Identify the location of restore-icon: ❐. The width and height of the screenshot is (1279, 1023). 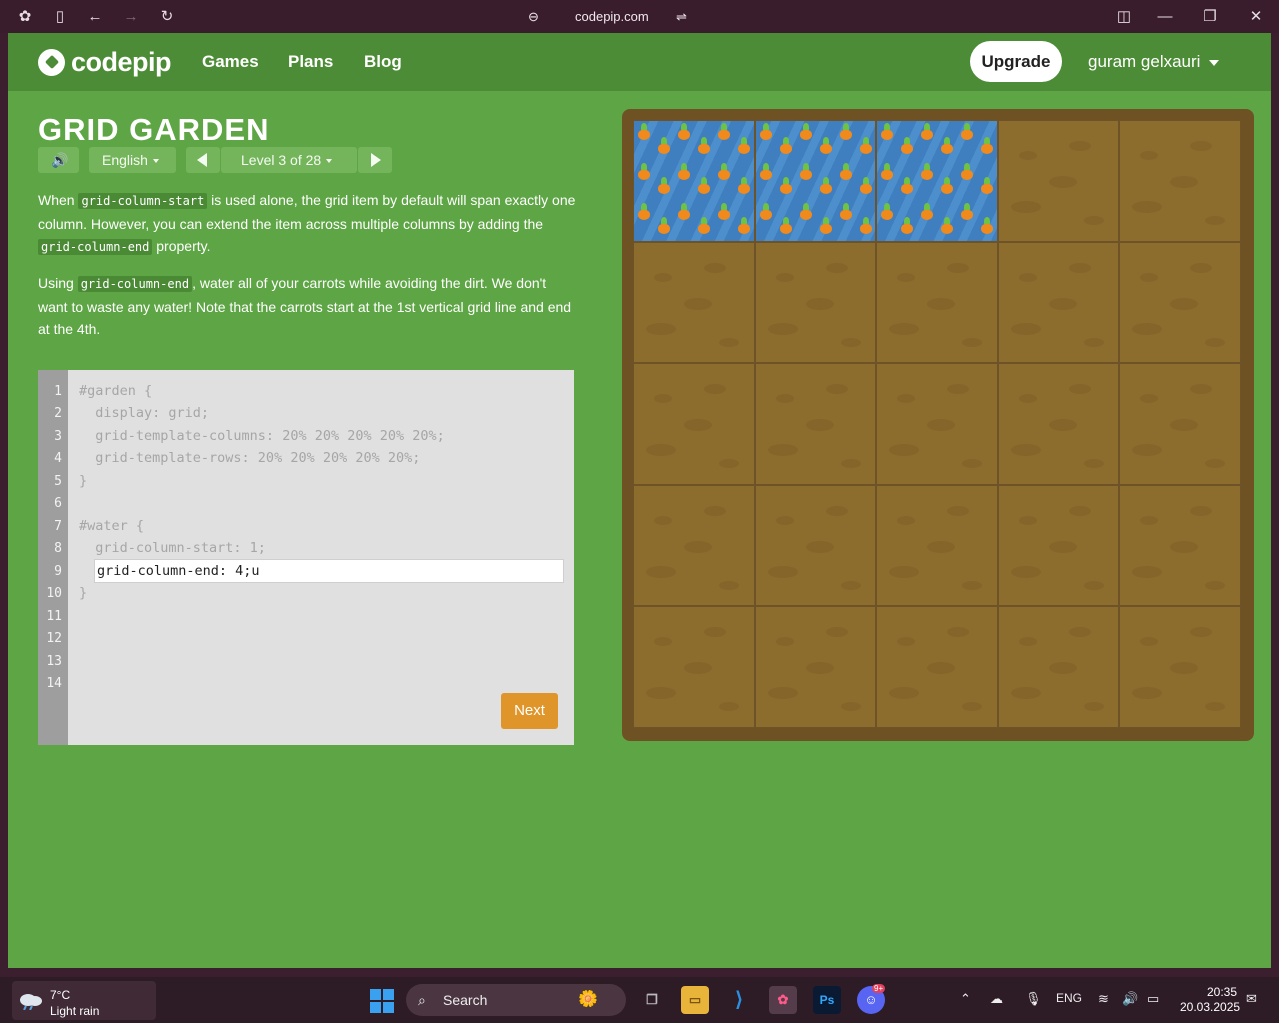
(1210, 17).